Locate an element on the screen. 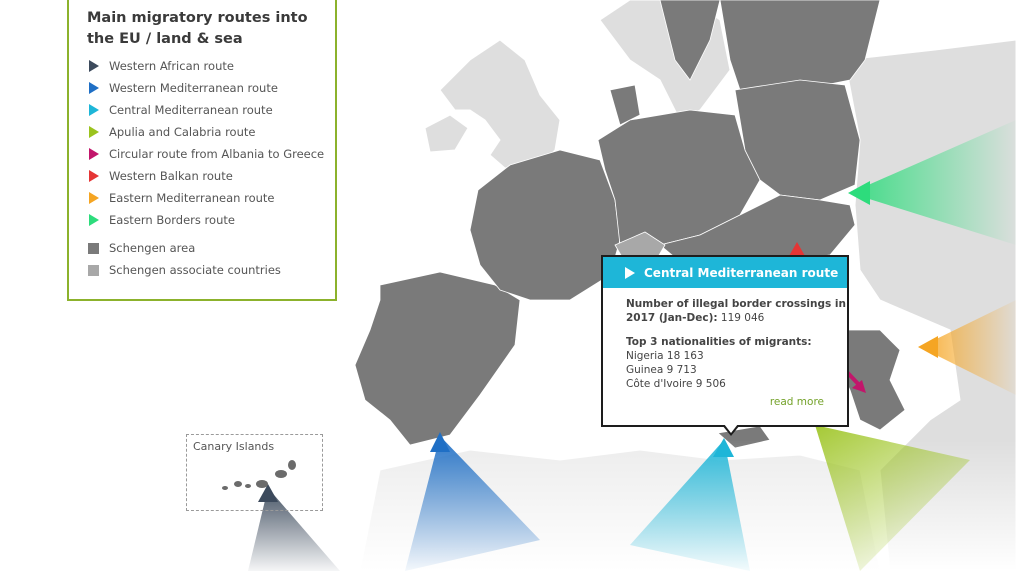 The height and width of the screenshot is (571, 1016). legend-item-route: Circular route from Albania to Greece is located at coordinates (211, 154).